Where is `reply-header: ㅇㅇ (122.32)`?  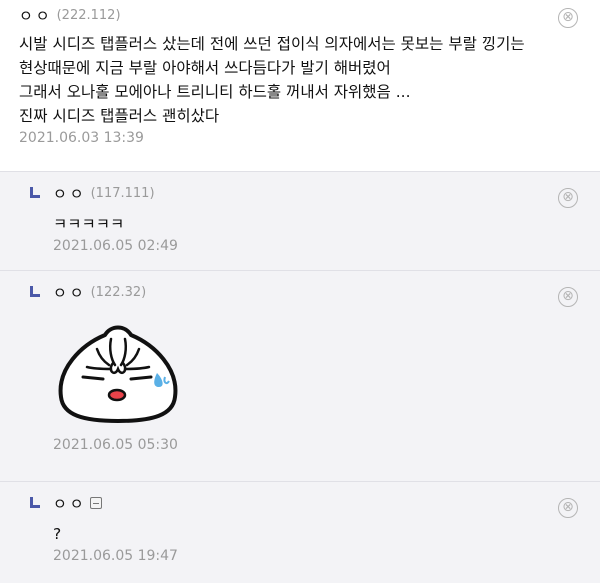 reply-header: ㅇㅇ (122.32) is located at coordinates (326, 292).